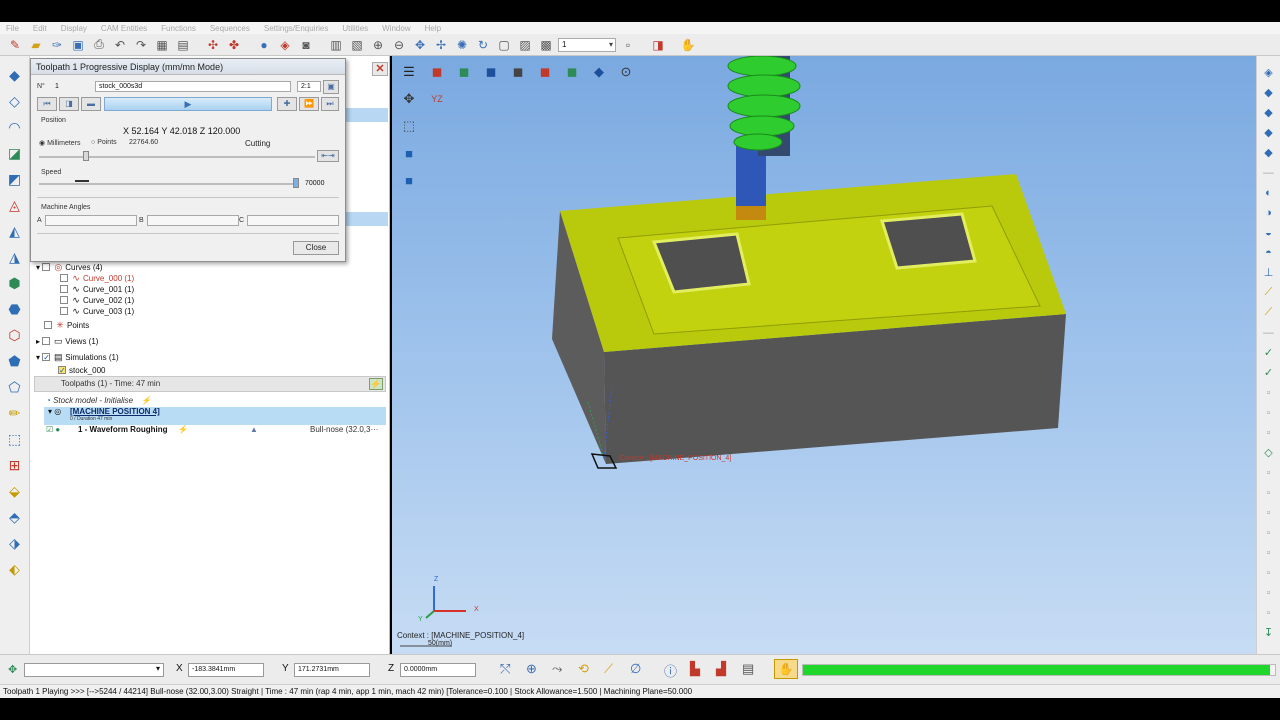  What do you see at coordinates (15, 205) in the screenshot?
I see `cut-tool-icon: ◬` at bounding box center [15, 205].